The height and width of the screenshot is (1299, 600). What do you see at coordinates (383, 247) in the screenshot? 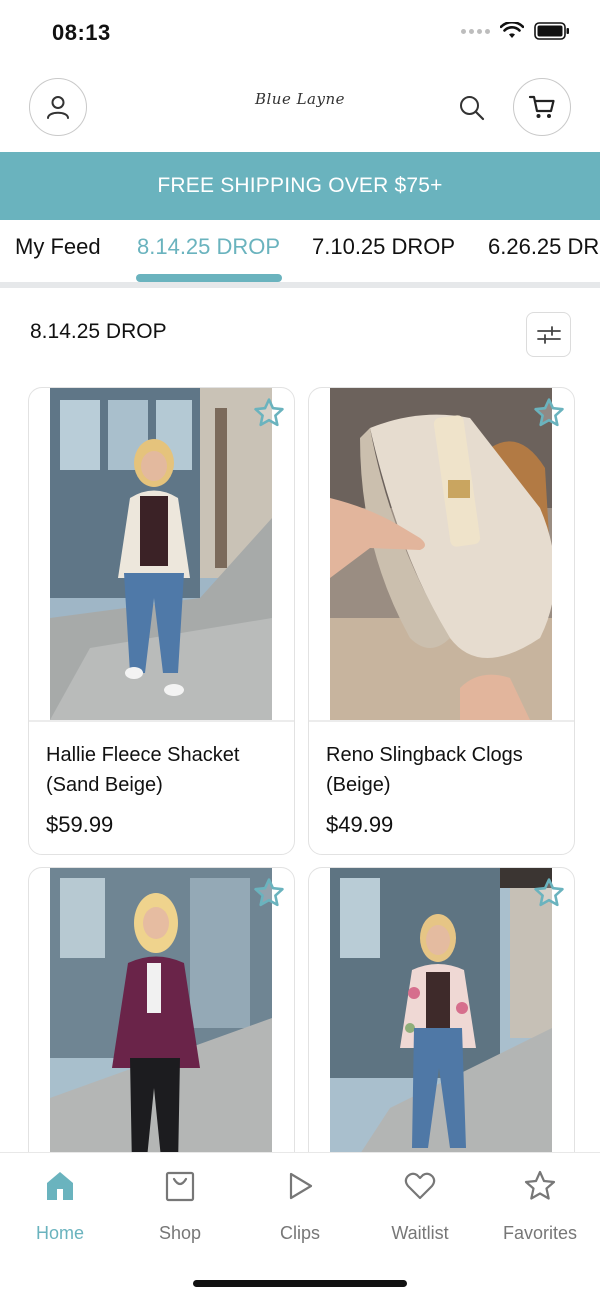
I see `tab-7-10-25-drop: 7.10.25 DROP` at bounding box center [383, 247].